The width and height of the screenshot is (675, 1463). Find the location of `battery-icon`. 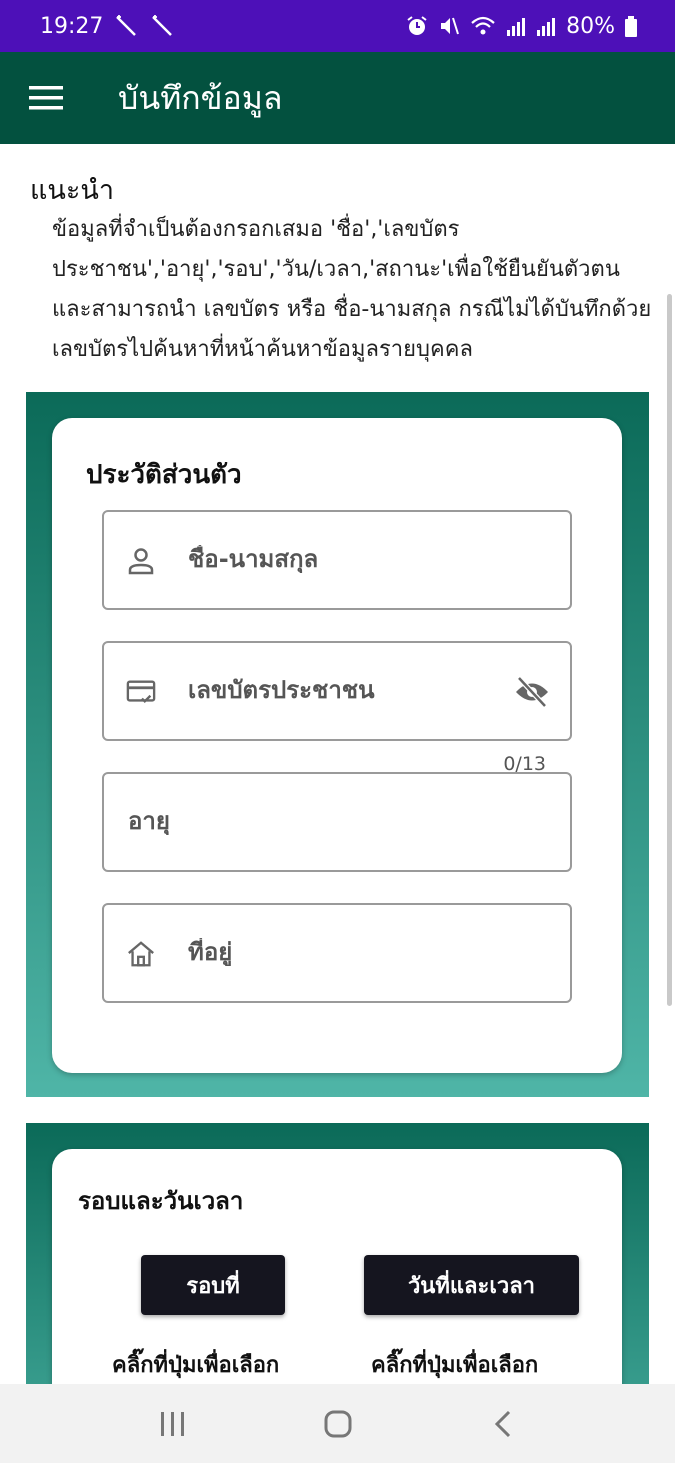

battery-icon is located at coordinates (631, 26).